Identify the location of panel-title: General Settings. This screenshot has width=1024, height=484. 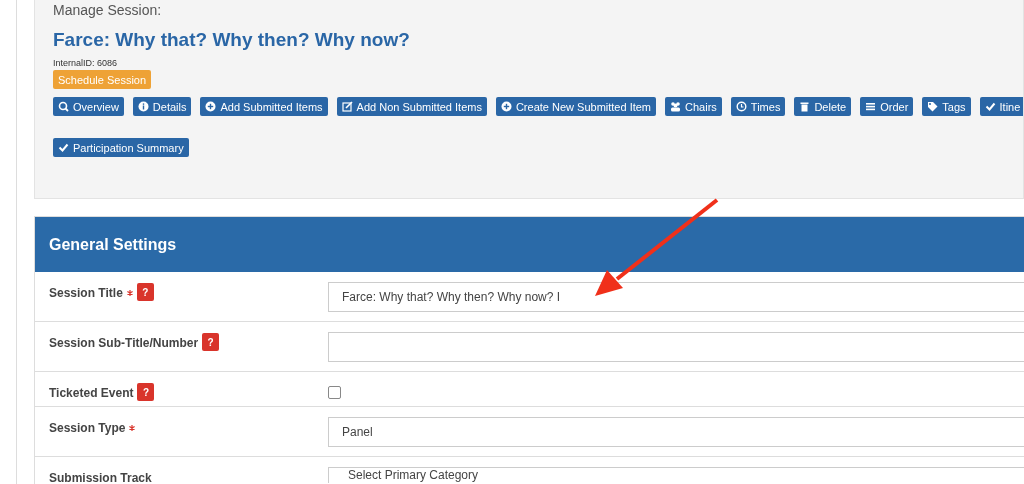
(529, 244).